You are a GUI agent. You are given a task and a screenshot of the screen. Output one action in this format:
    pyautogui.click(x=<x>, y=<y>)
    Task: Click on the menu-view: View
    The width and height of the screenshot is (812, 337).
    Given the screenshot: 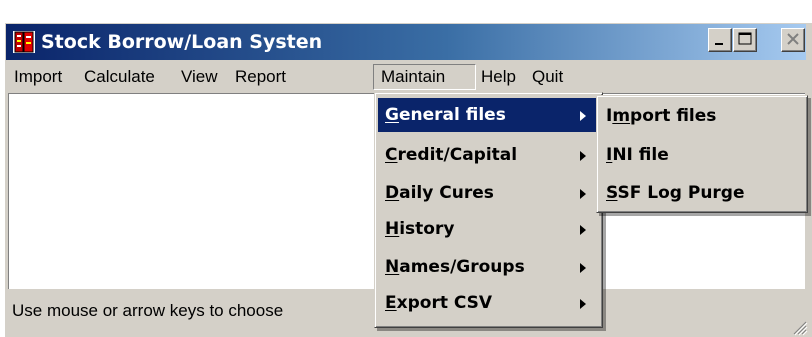 What is the action you would take?
    pyautogui.click(x=199, y=77)
    